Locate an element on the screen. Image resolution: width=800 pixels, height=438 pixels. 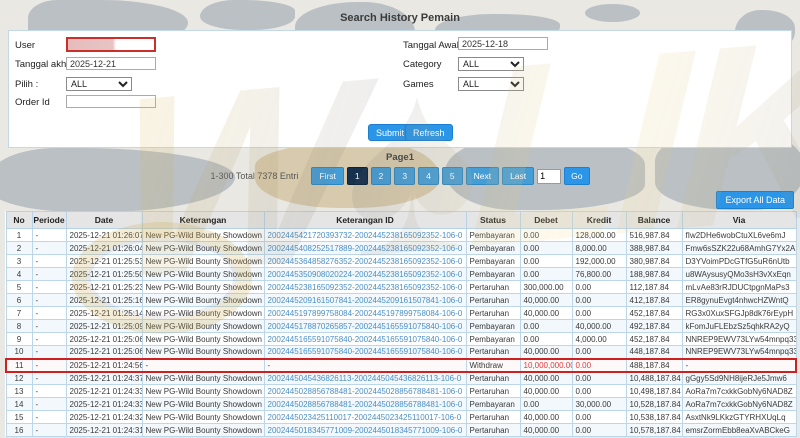
cell-no: 14 is located at coordinates (19, 404).